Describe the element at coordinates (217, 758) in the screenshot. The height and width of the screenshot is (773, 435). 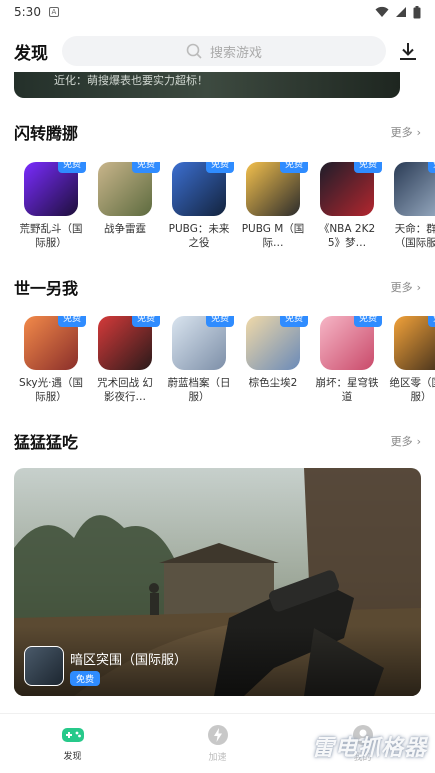
I see `tab-label: 加速` at that location.